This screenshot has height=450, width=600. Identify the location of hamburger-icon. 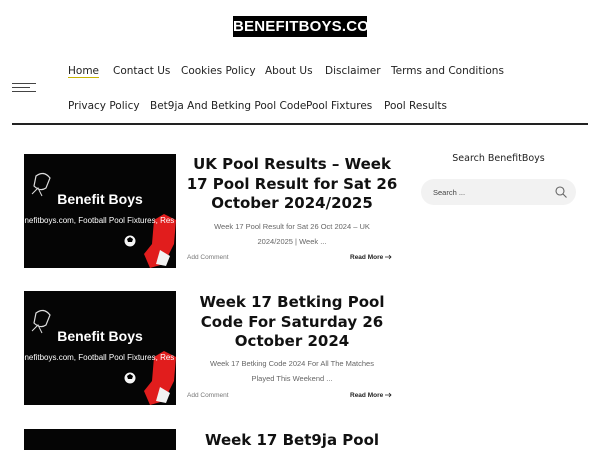
(24, 88).